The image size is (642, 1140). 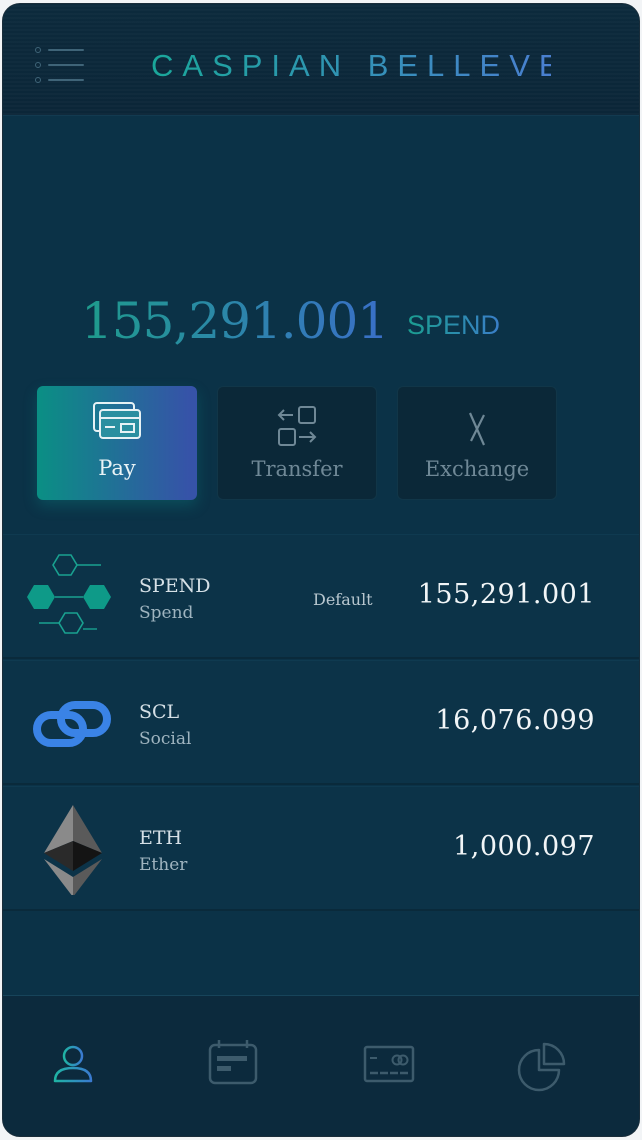 What do you see at coordinates (321, 722) in the screenshot?
I see `asset-row-scl: SCL Social 16,076.099` at bounding box center [321, 722].